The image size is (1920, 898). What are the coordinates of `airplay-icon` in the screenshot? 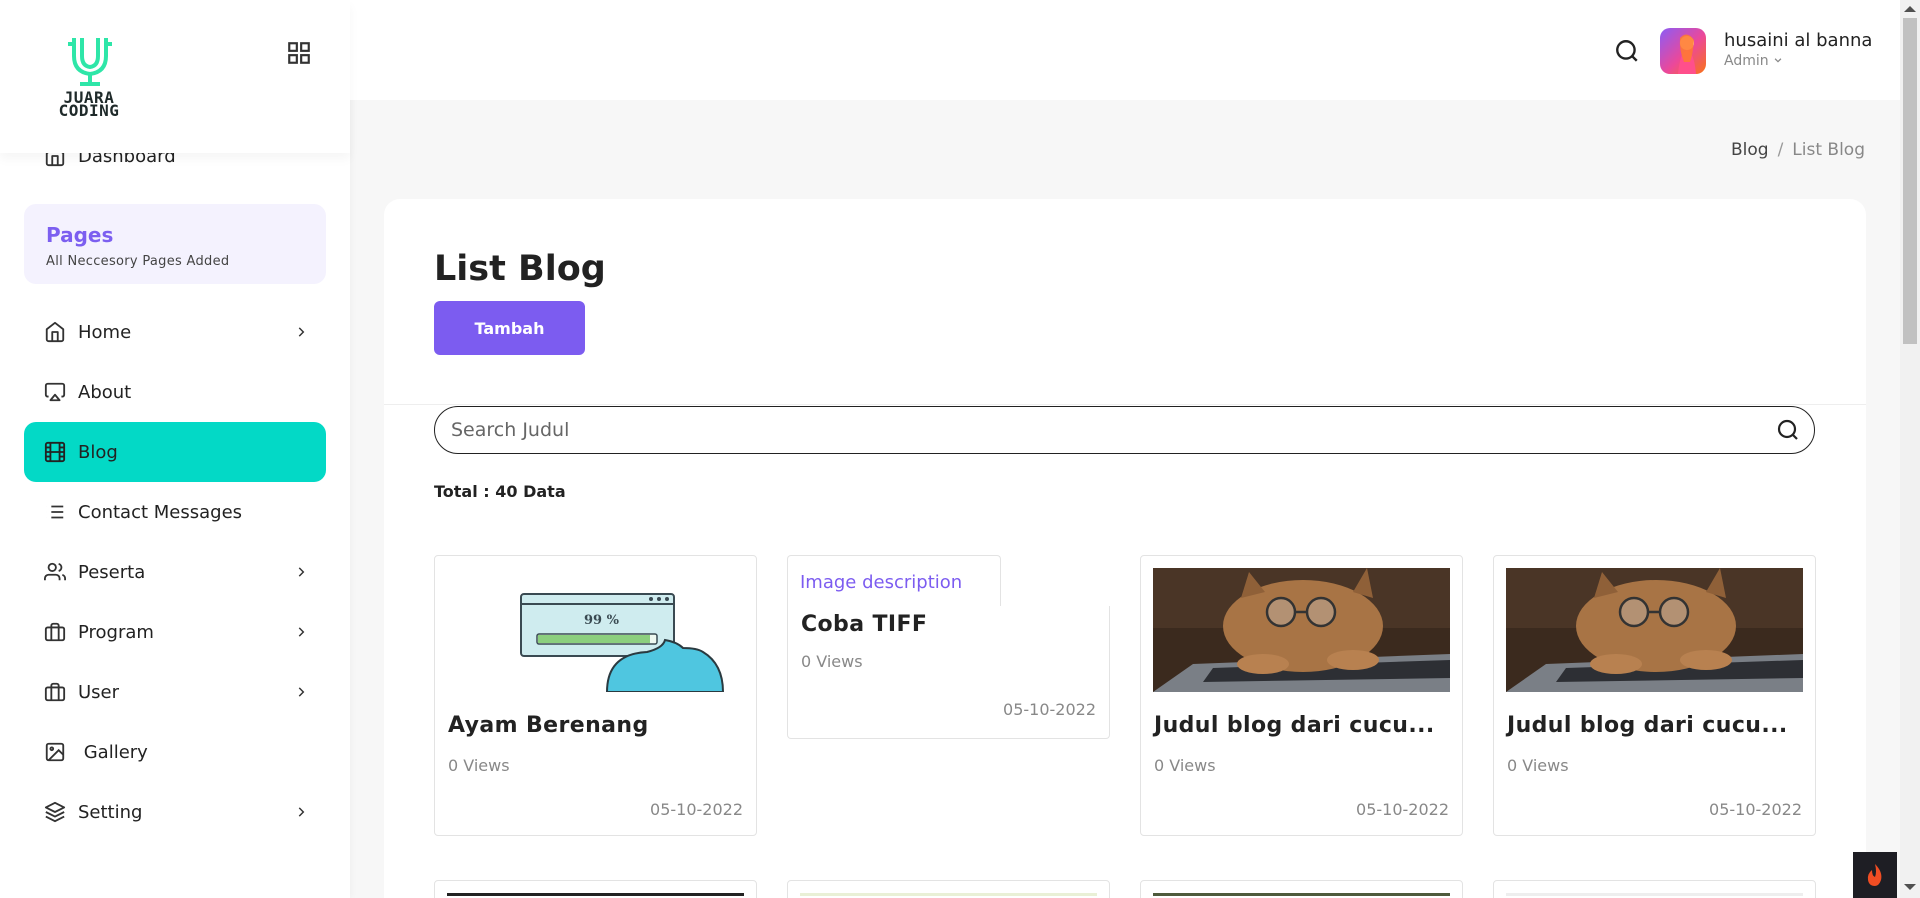 It's located at (55, 392).